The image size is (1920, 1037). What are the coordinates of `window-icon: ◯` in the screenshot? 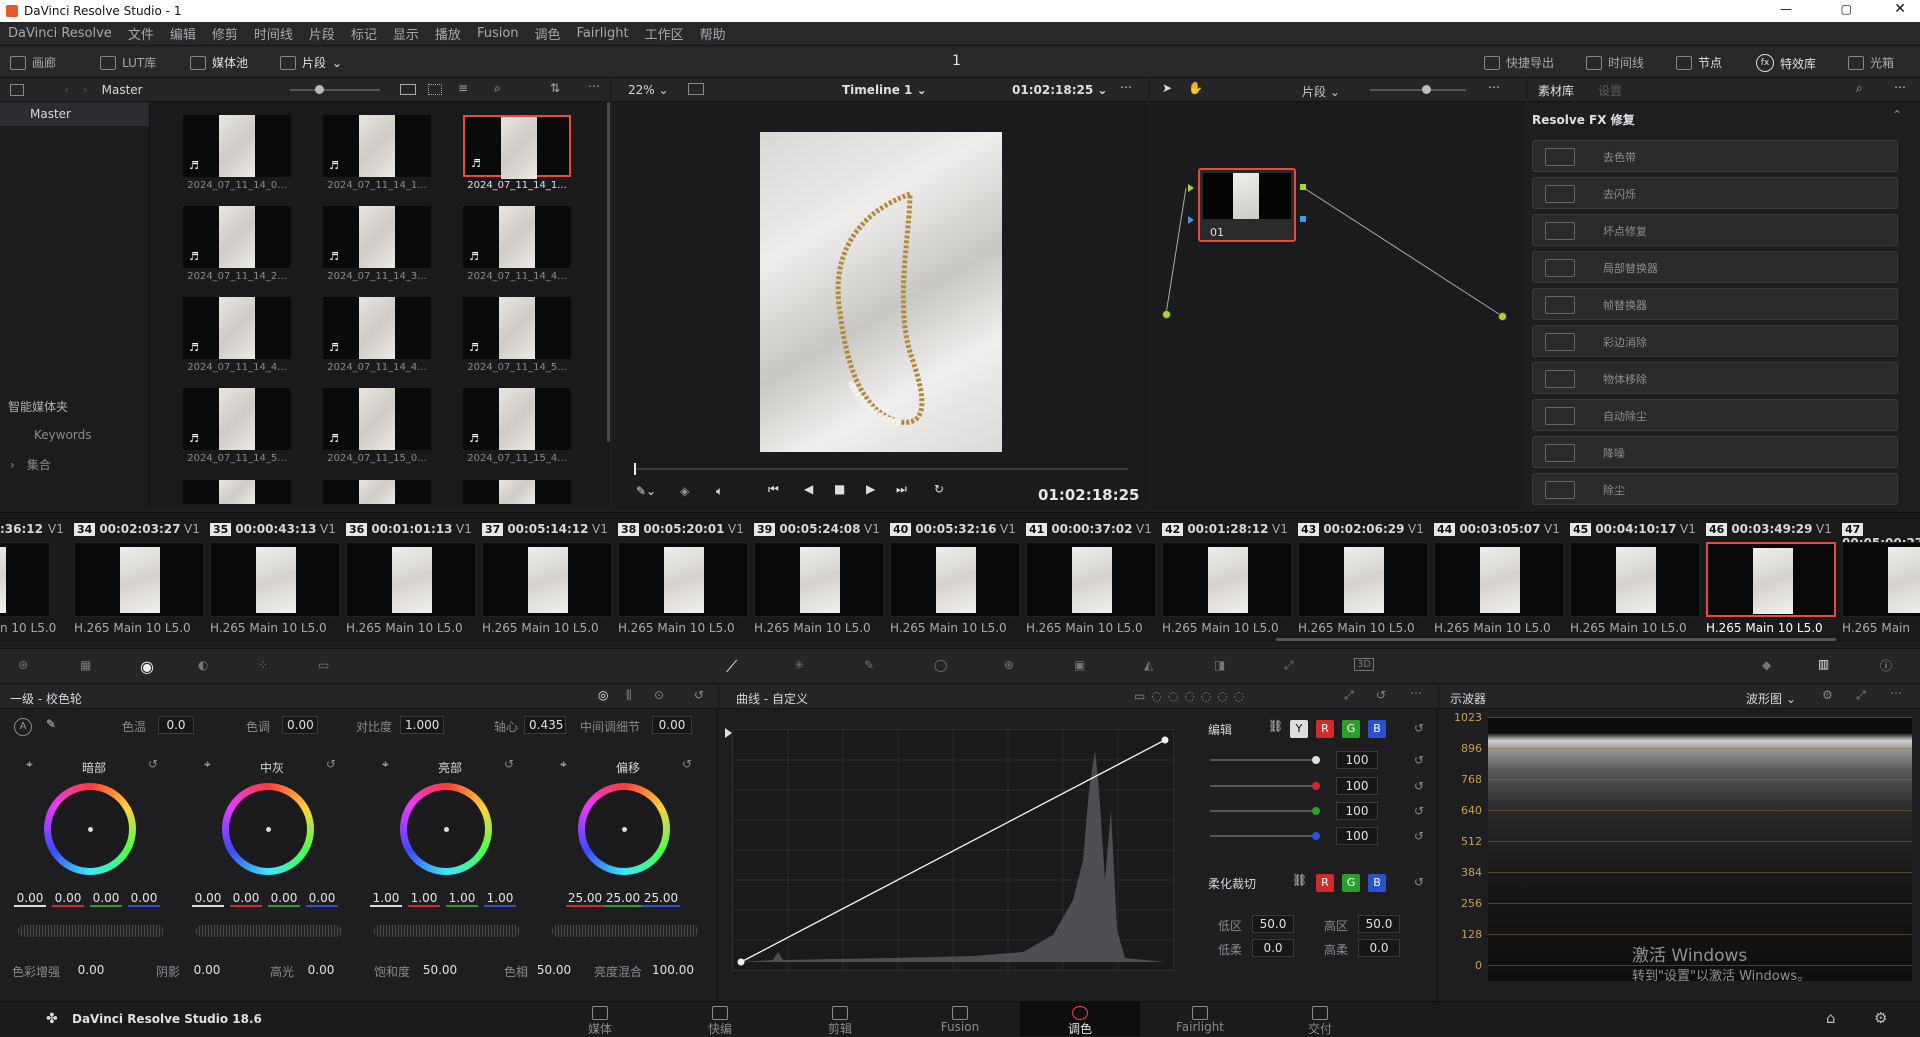 It's located at (940, 665).